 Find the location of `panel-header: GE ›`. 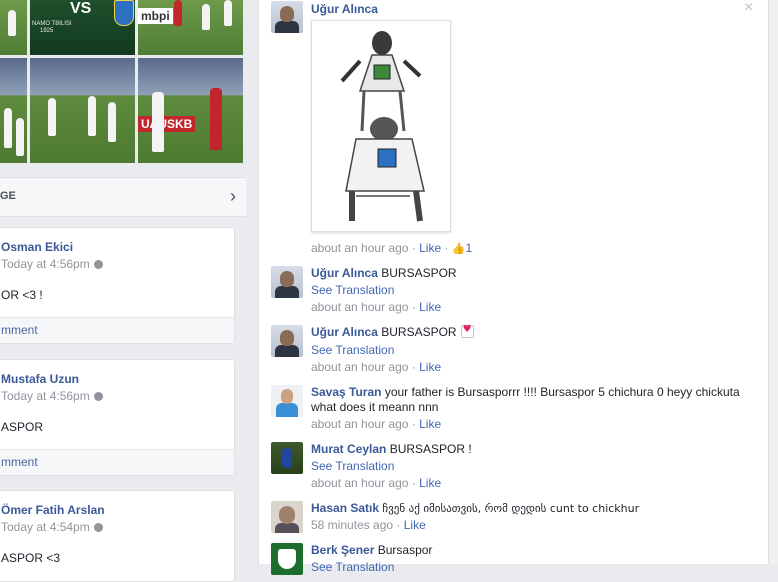

panel-header: GE › is located at coordinates (123, 197).